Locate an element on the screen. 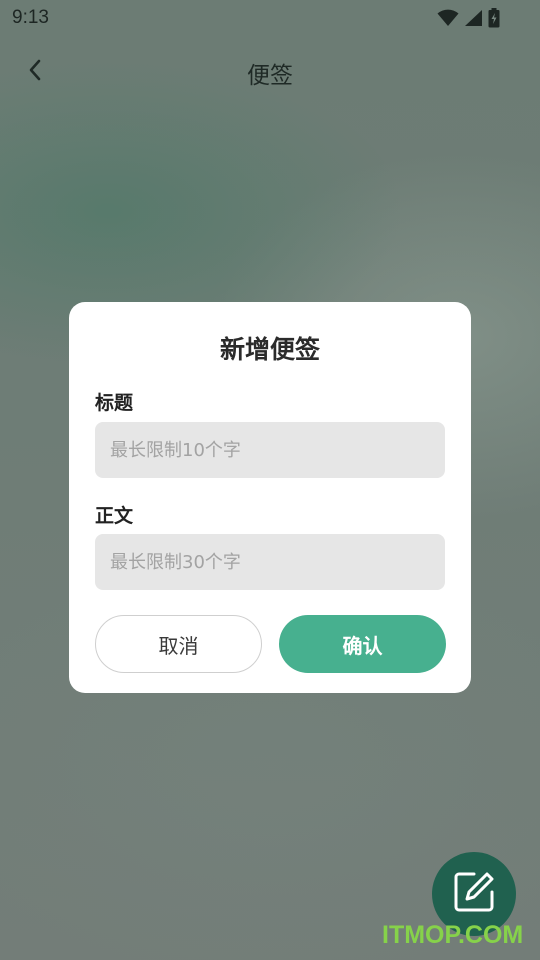 Image resolution: width=540 pixels, height=960 pixels. body-field-label: 正文 is located at coordinates (114, 516).